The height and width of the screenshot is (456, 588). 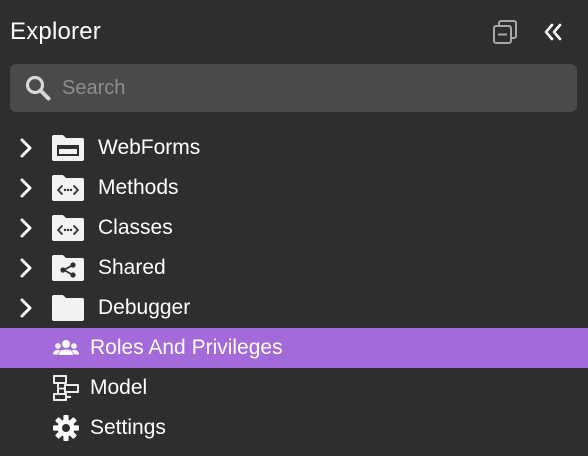 I want to click on collapse-all-button, so click(x=505, y=32).